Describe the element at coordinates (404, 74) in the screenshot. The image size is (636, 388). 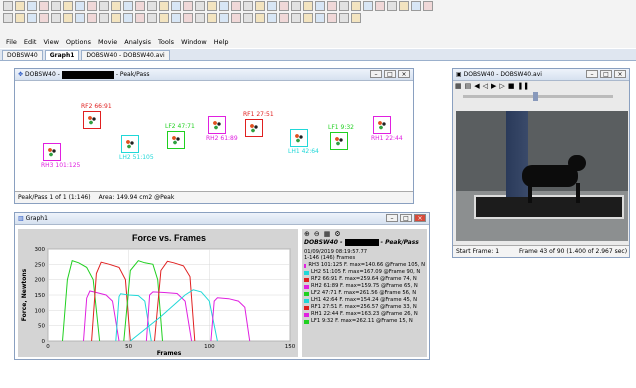
I see `close-button: ×` at that location.